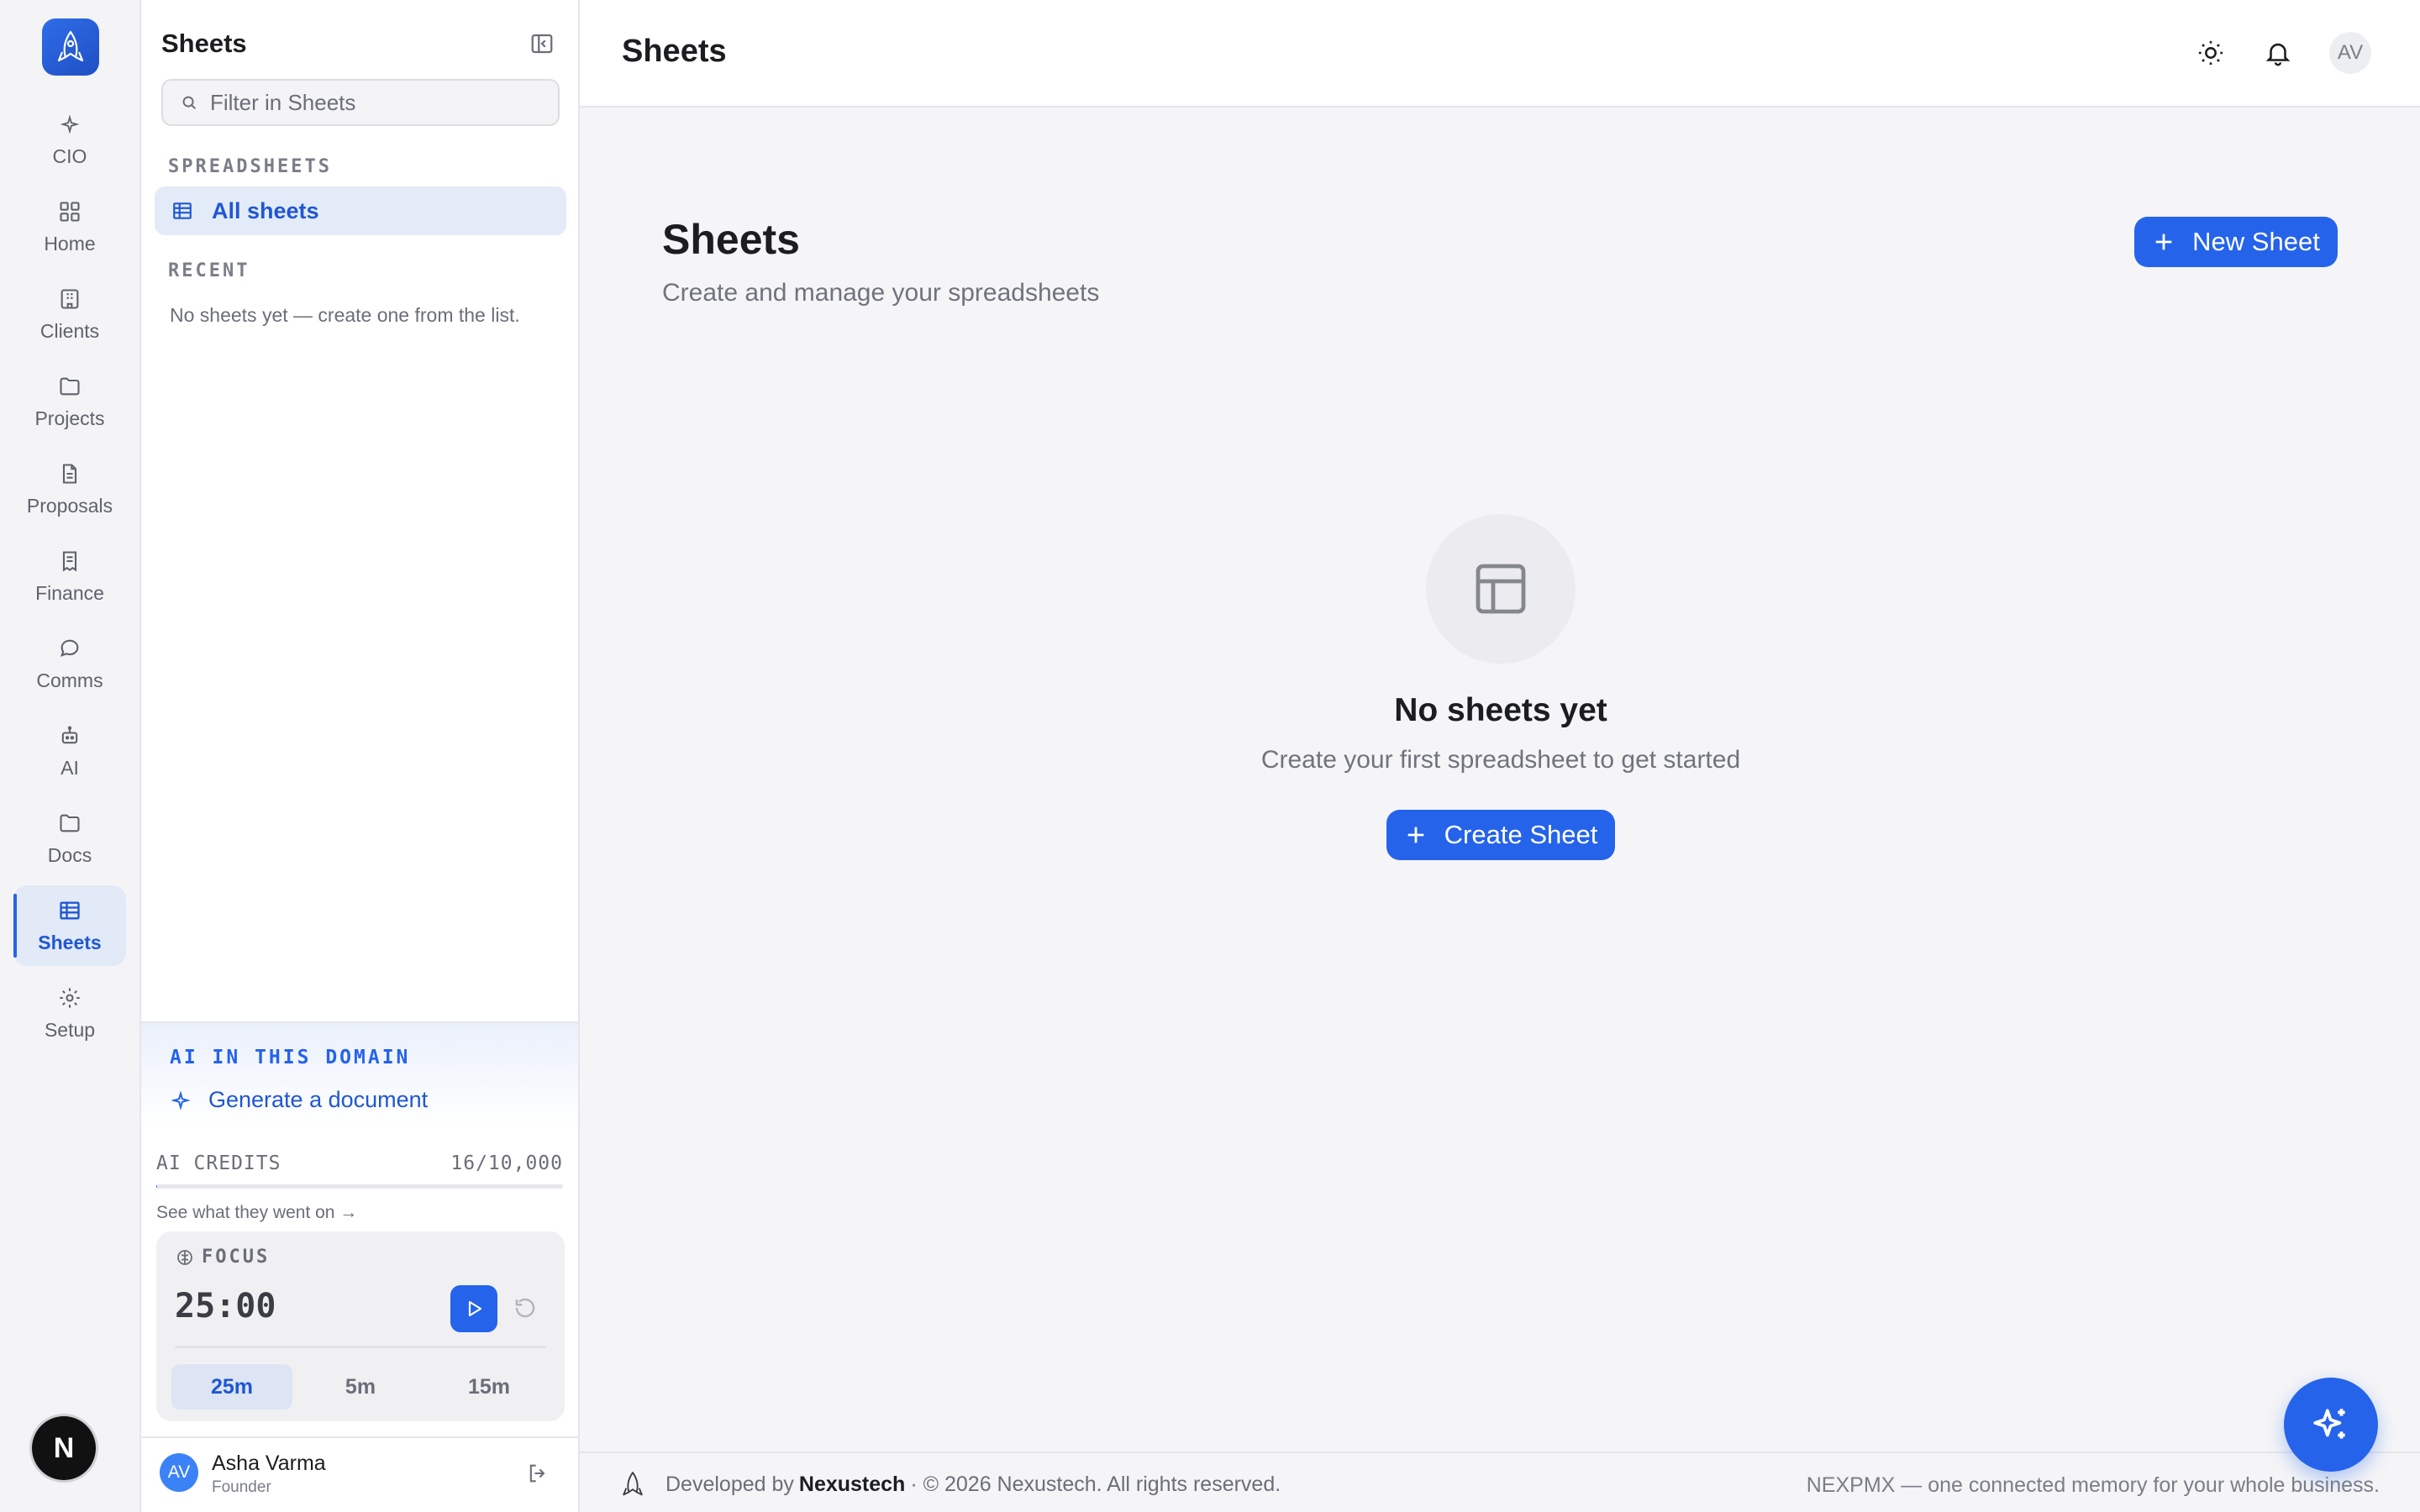  Describe the element at coordinates (2210, 53) in the screenshot. I see `sun-icon` at that location.